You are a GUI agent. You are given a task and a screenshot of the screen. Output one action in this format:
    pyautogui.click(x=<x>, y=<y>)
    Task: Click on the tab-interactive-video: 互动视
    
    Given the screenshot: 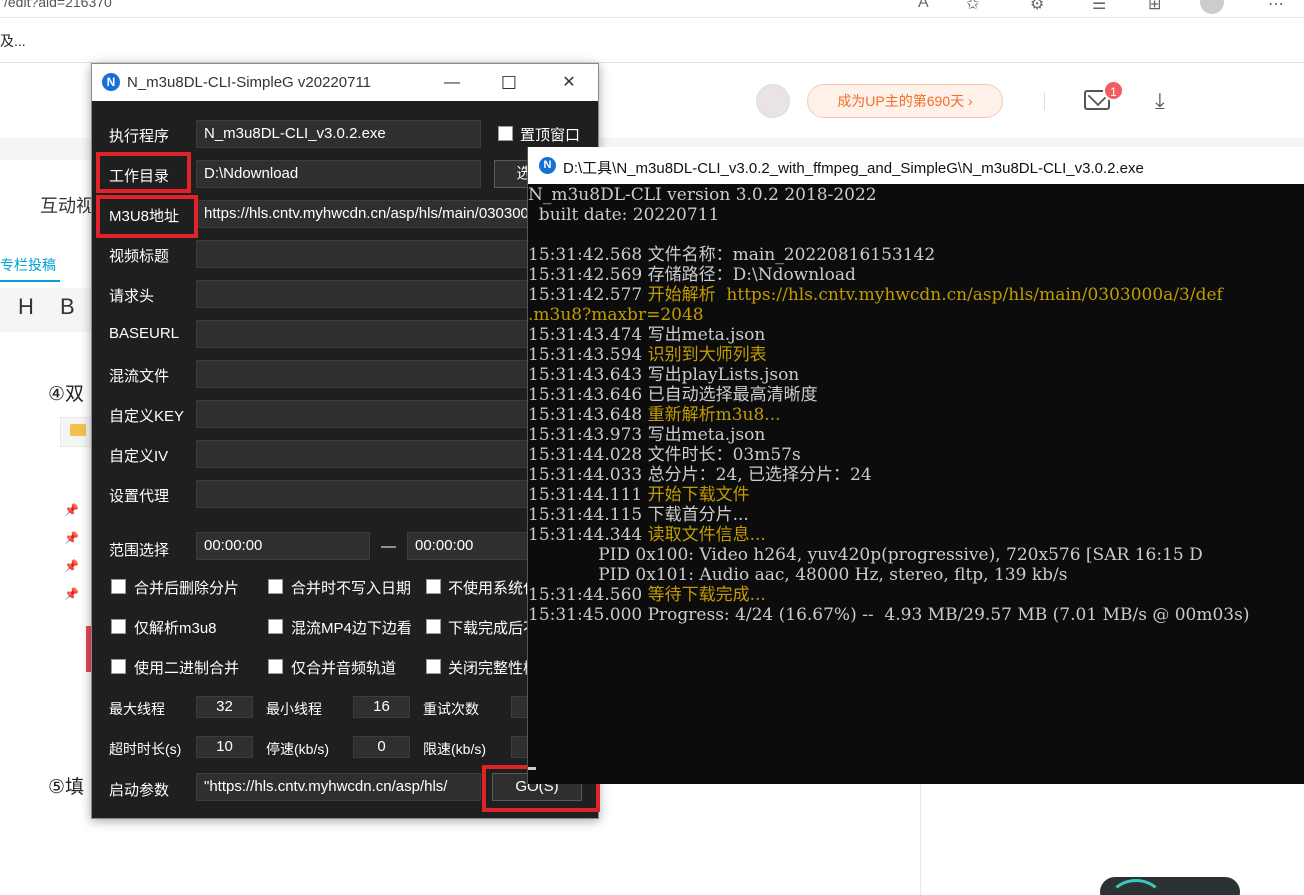 What is the action you would take?
    pyautogui.click(x=67, y=205)
    